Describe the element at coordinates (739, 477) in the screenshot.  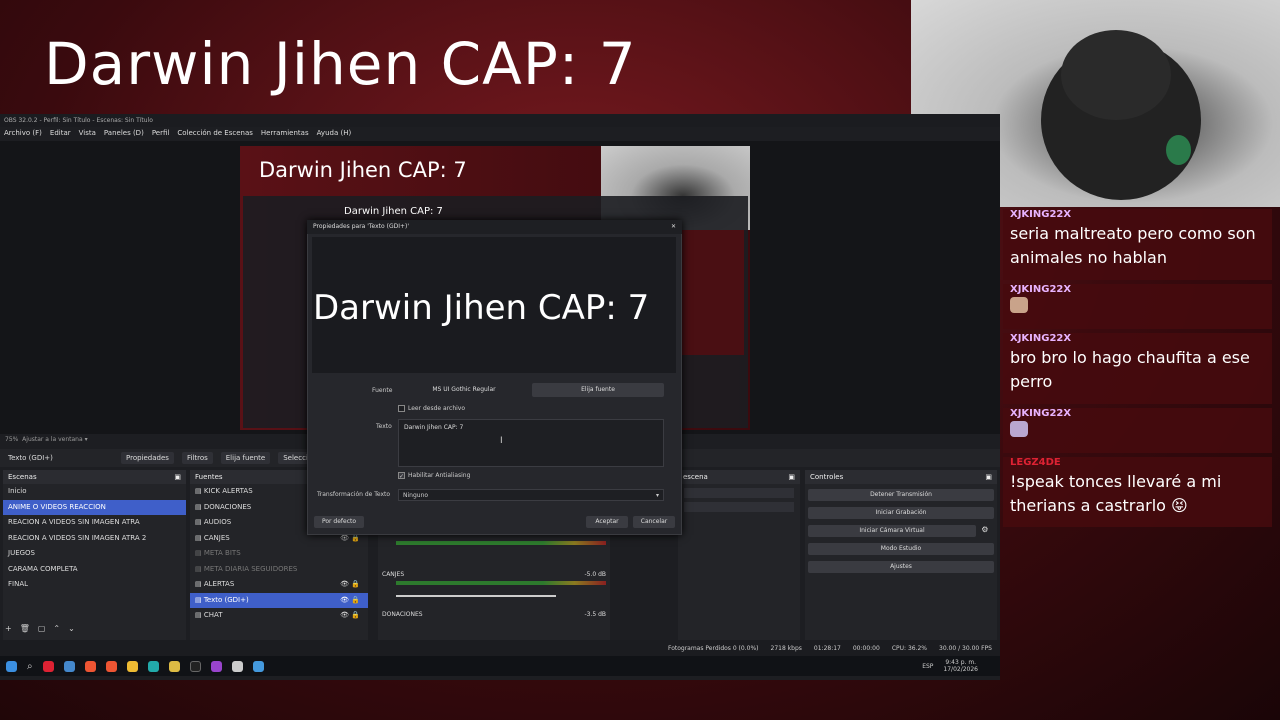
I see `transitions-header: escena ▣` at that location.